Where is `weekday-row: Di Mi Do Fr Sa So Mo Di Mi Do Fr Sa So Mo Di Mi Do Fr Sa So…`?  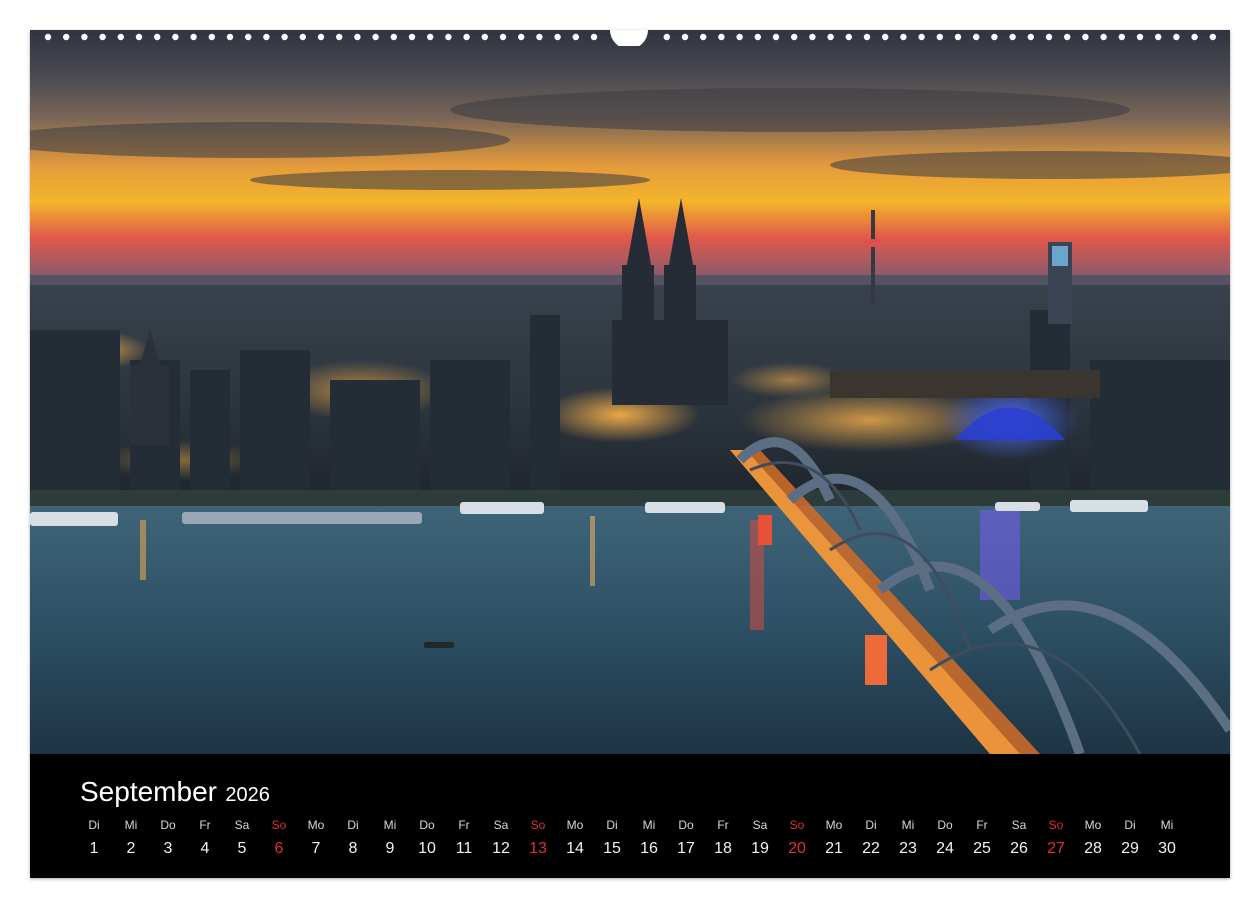
weekday-row: Di Mi Do Fr Sa So Mo Di Mi Do Fr Sa So Mo Di Mi Do Fr Sa So… is located at coordinates (630, 828).